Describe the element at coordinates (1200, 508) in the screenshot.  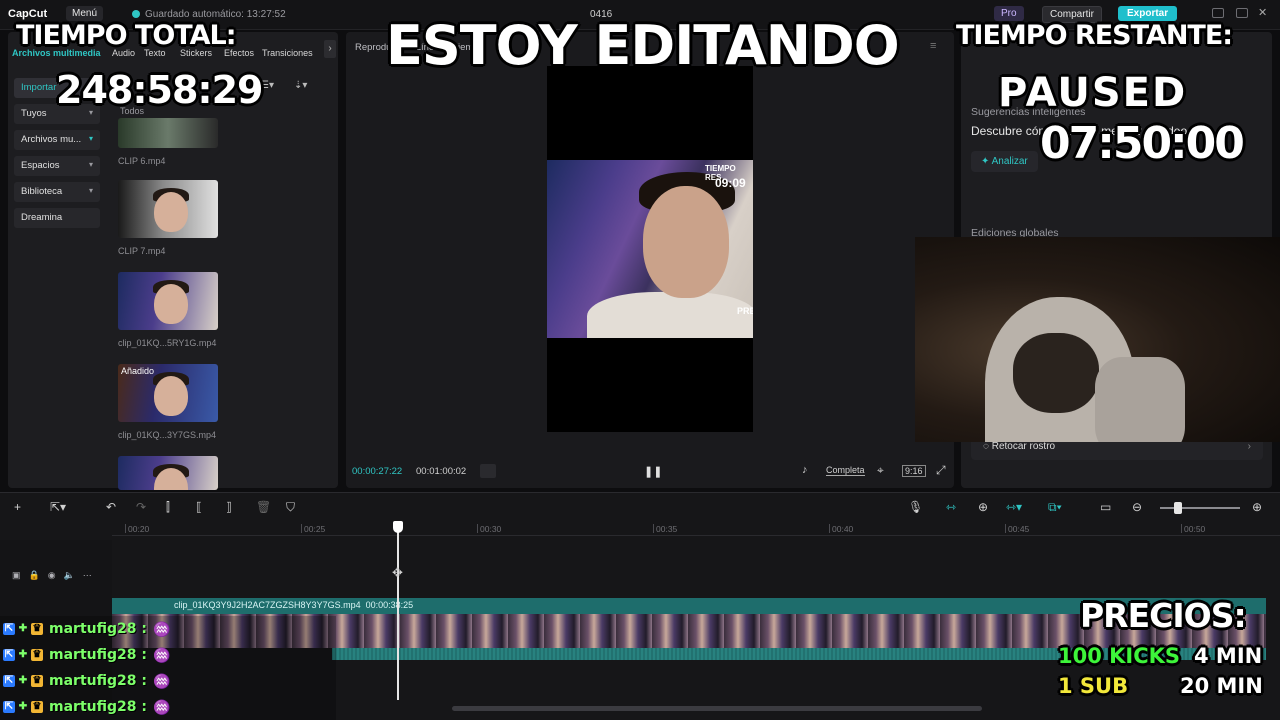
I see `zoom-slider` at that location.